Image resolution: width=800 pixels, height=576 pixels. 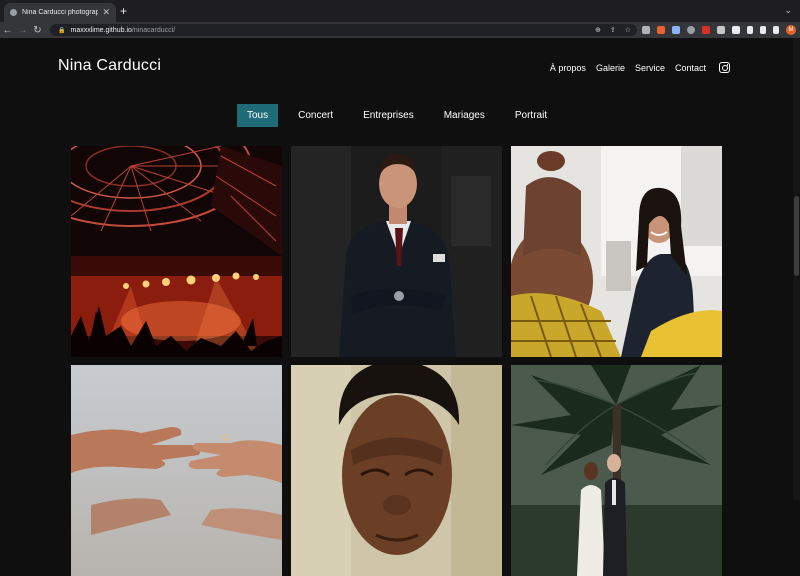 I want to click on tab-title: Nina Carducci photographe b, so click(x=60, y=12).